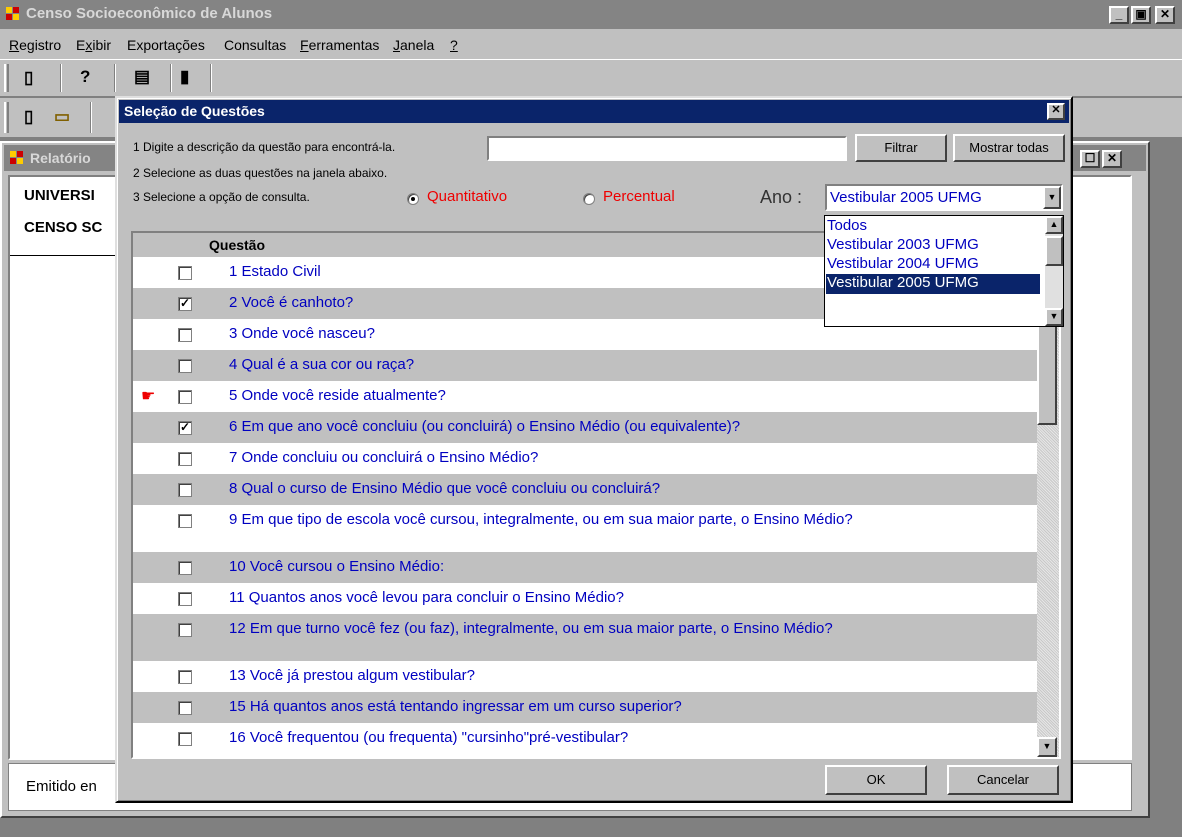 The image size is (1182, 837). Describe the element at coordinates (35, 45) in the screenshot. I see `menu-registro: Registro` at that location.